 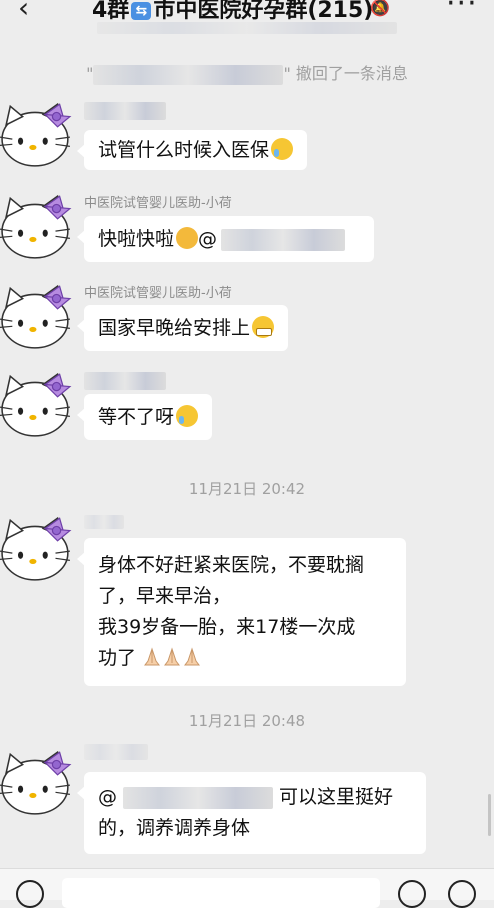 I want to click on timestamp: 11月21日 20:42, so click(x=247, y=489).